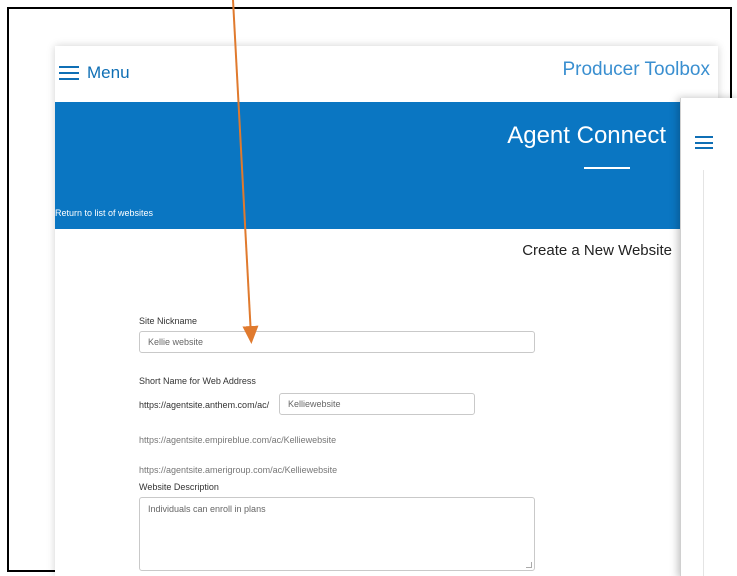  I want to click on brand-title: Producer Toolbox, so click(636, 69).